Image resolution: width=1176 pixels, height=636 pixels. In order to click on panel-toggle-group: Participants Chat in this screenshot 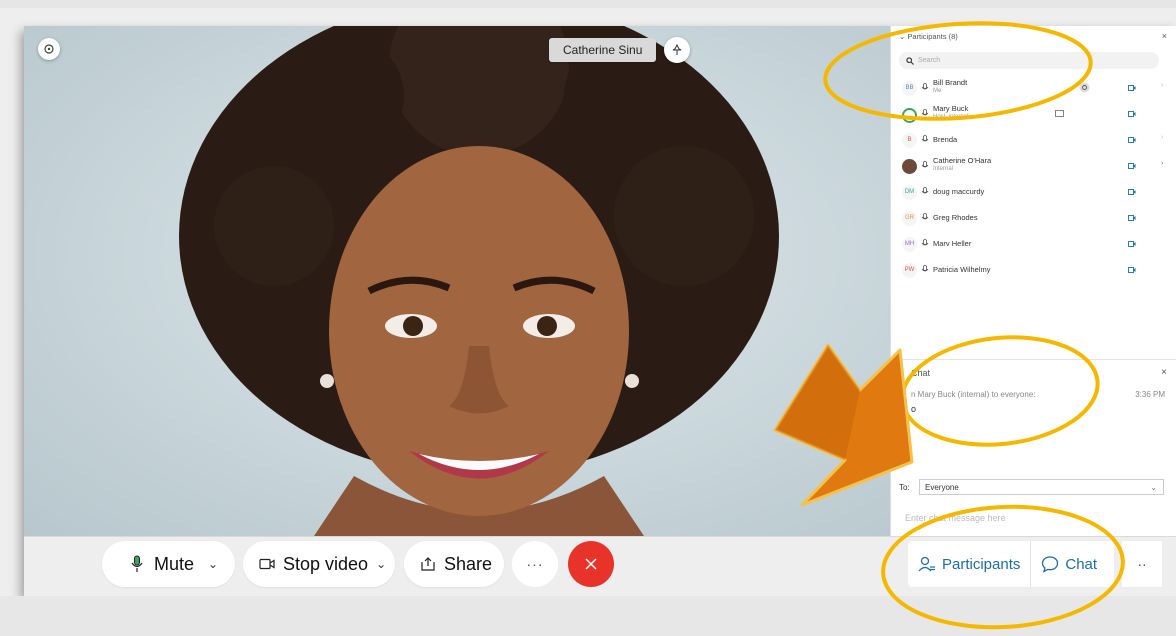, I will do `click(1011, 564)`.